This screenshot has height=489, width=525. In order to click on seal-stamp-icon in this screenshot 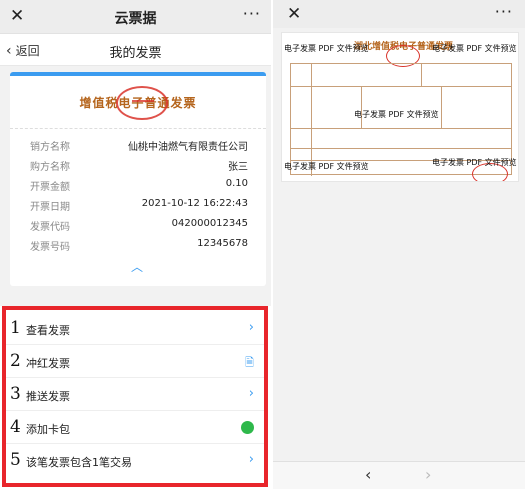, I will do `click(142, 103)`.